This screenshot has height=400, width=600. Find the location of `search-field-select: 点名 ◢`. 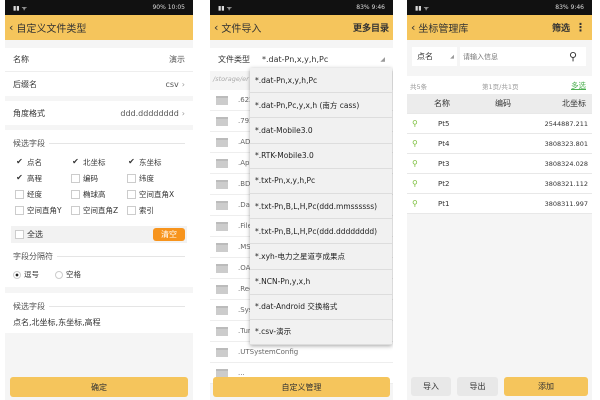

search-field-select: 点名 ◢ is located at coordinates (434, 56).